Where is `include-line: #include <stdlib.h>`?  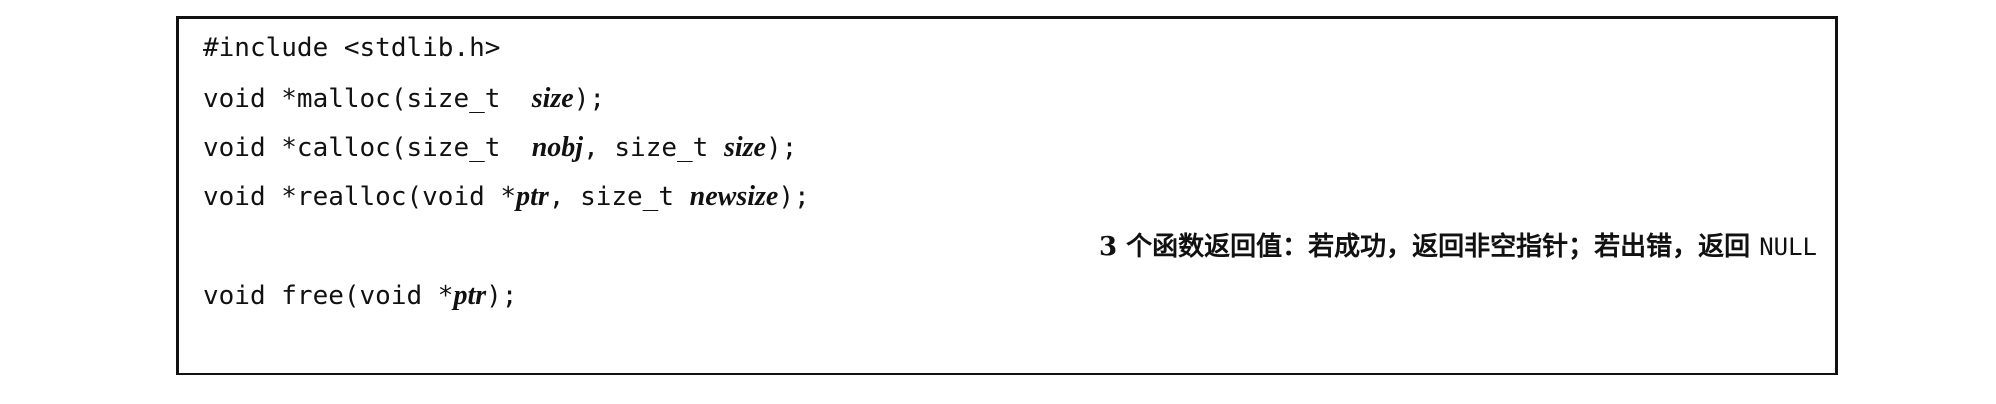 include-line: #include <stdlib.h> is located at coordinates (351, 48).